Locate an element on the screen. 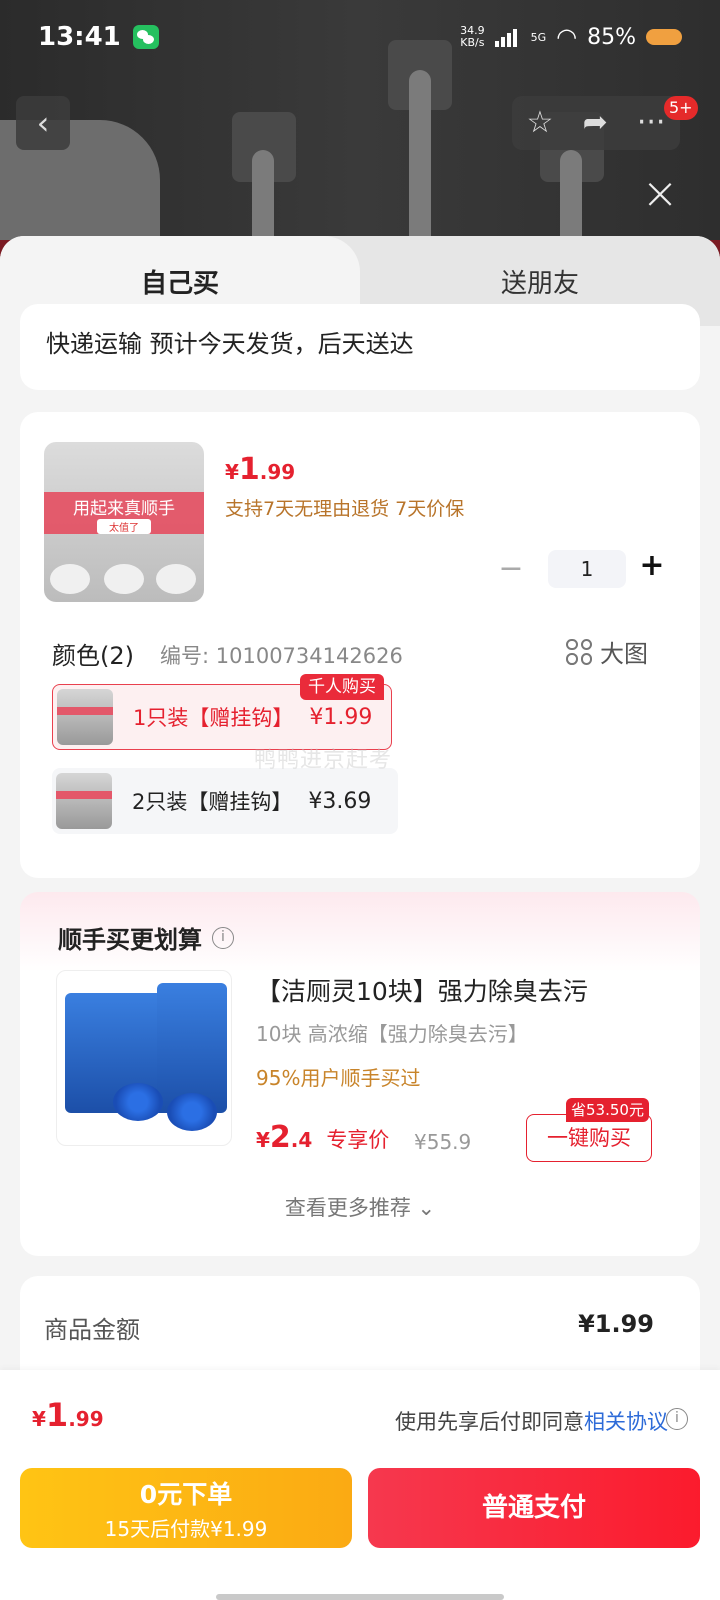  total-price: ¥1.99 is located at coordinates (68, 1415).